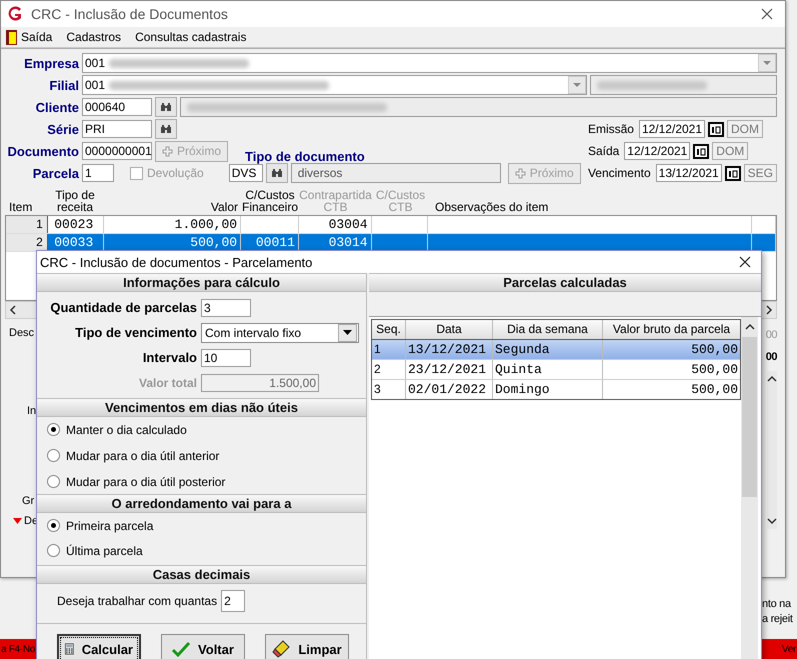 Image resolution: width=797 pixels, height=659 pixels. I want to click on action-button: Calcular, so click(99, 646).